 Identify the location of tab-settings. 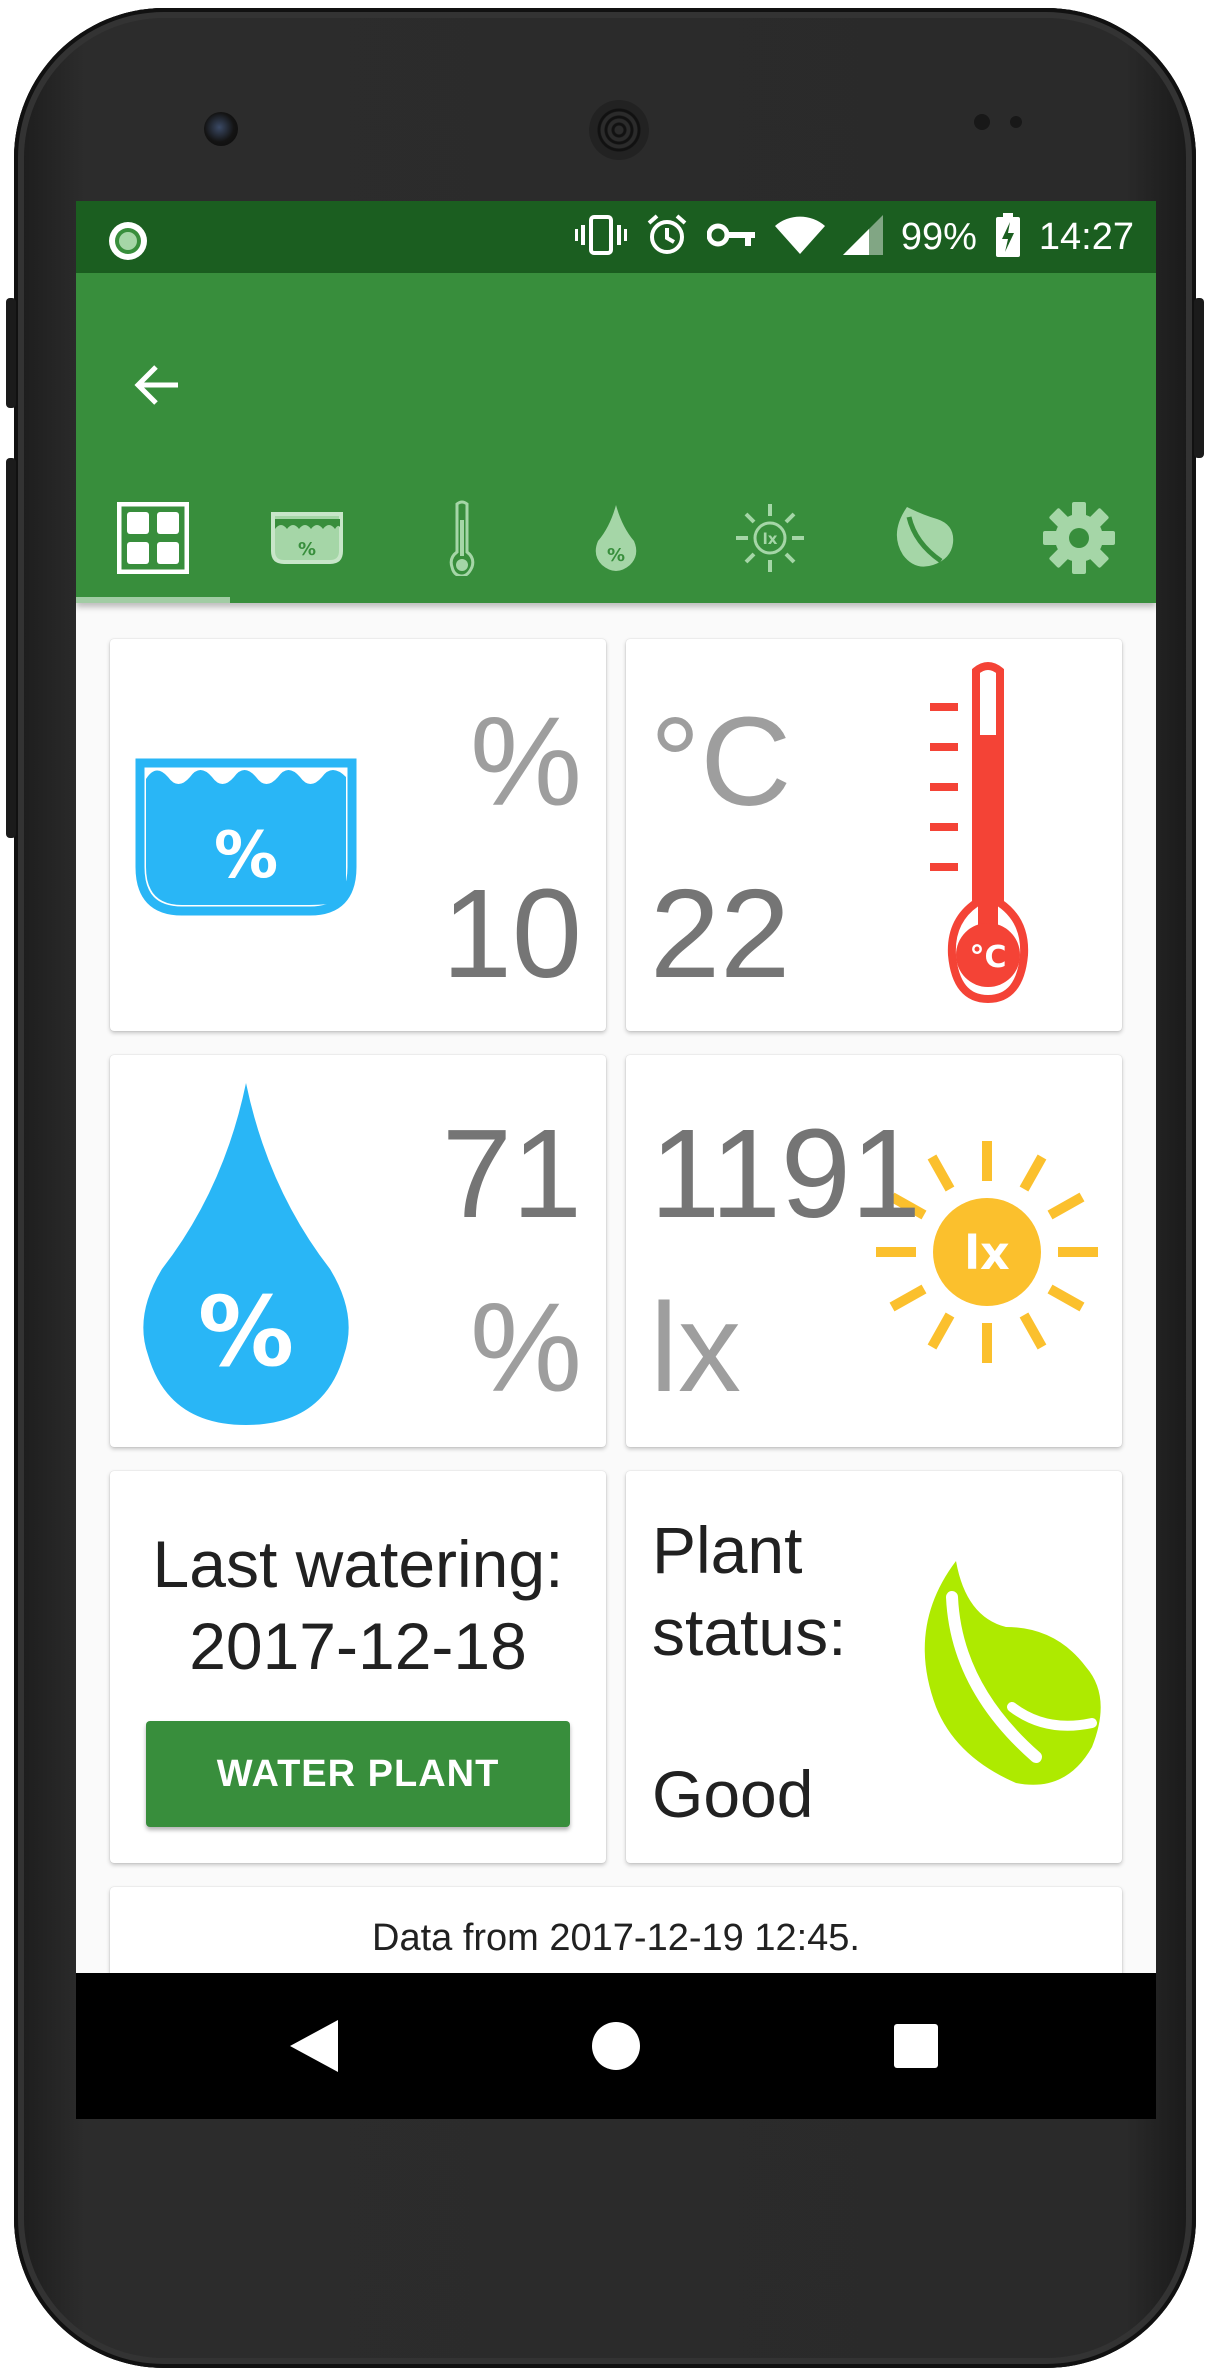
(1079, 538).